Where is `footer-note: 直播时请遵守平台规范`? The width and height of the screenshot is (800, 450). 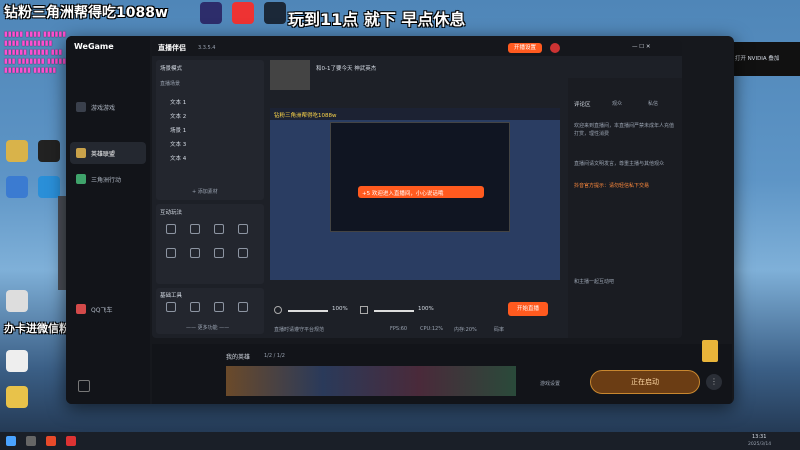
footer-note: 直播时请遵守平台规范 is located at coordinates (299, 330).